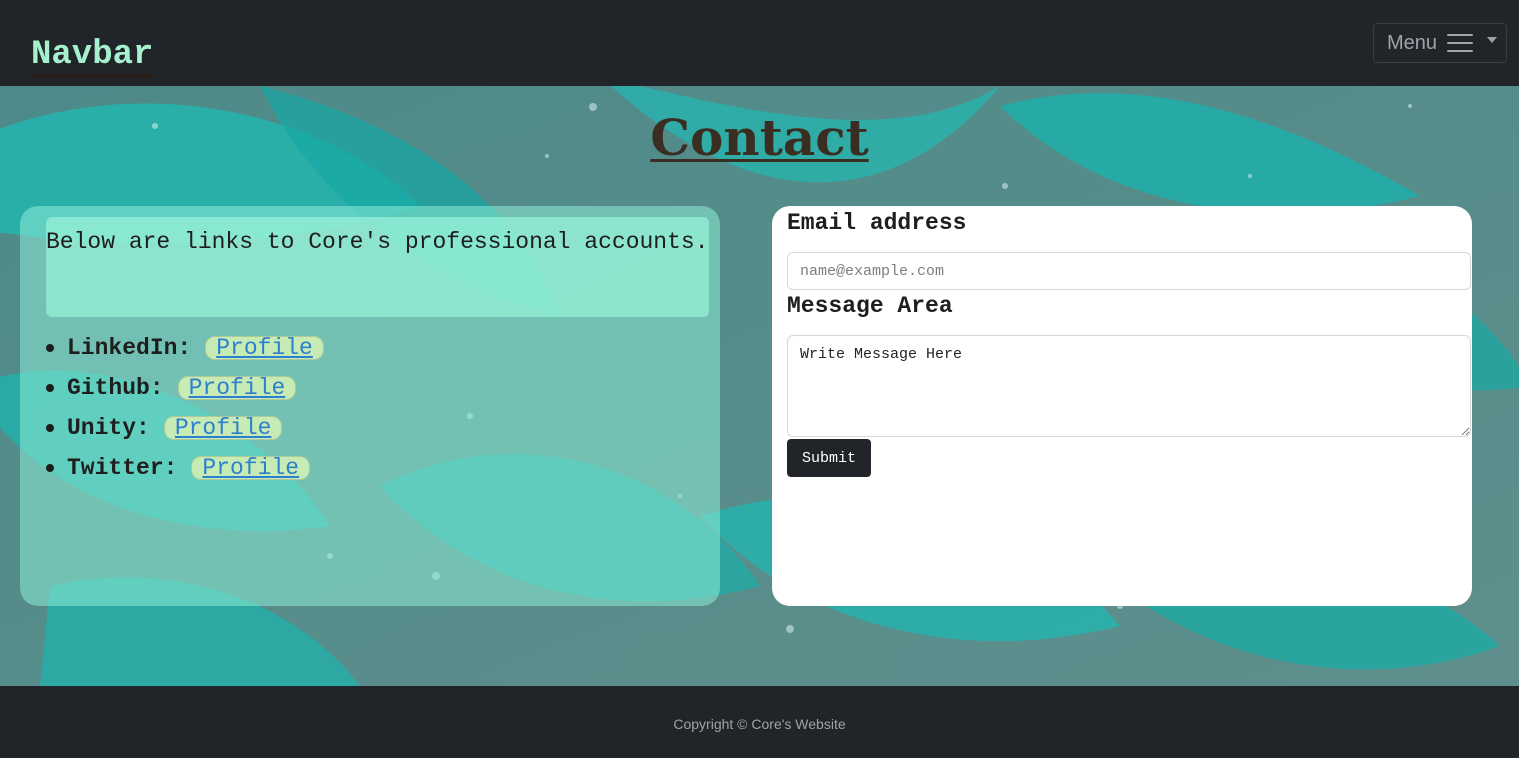  Describe the element at coordinates (264, 348) in the screenshot. I see `linkedin-profile-link: Profile` at that location.